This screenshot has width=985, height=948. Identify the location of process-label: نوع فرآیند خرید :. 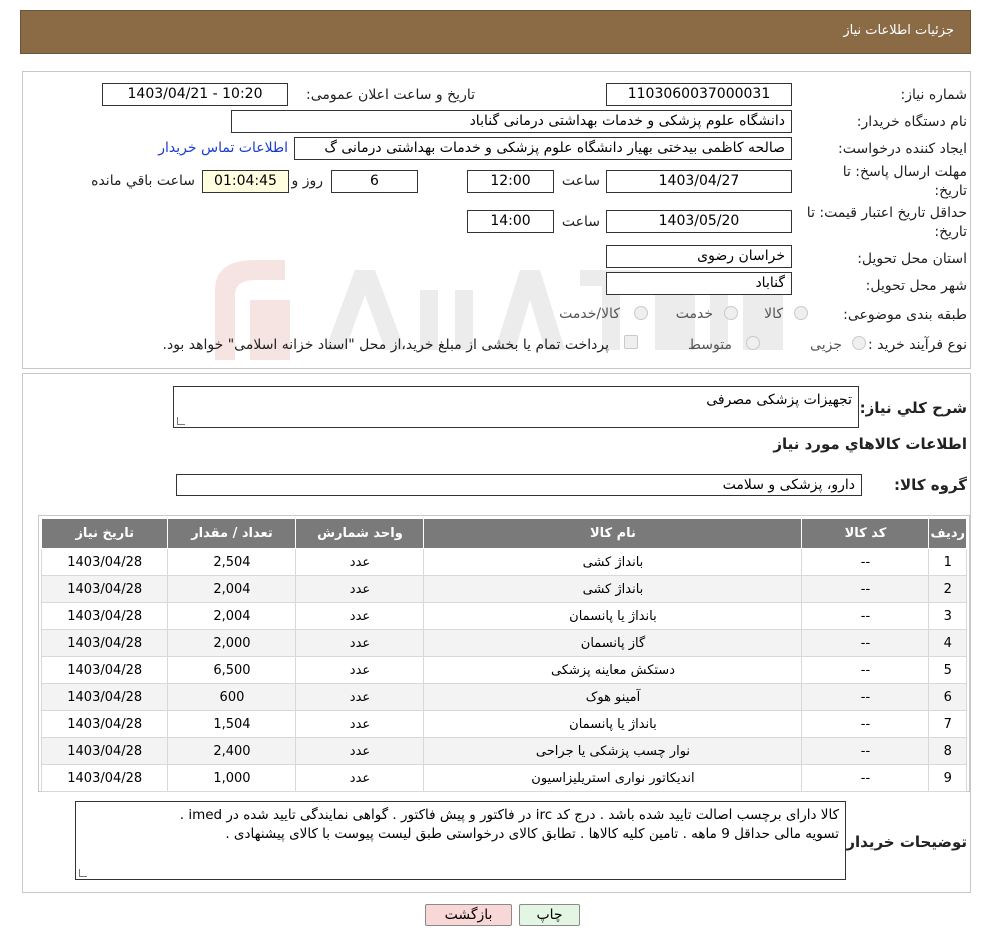
(917, 345).